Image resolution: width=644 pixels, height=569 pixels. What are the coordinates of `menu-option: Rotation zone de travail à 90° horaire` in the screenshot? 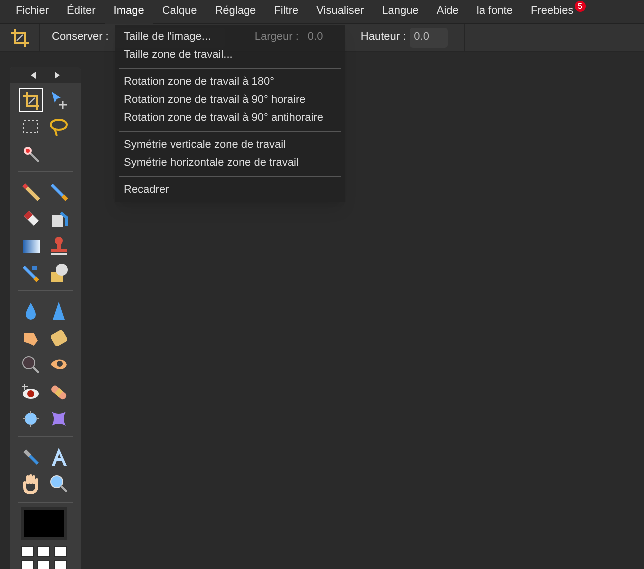 It's located at (215, 100).